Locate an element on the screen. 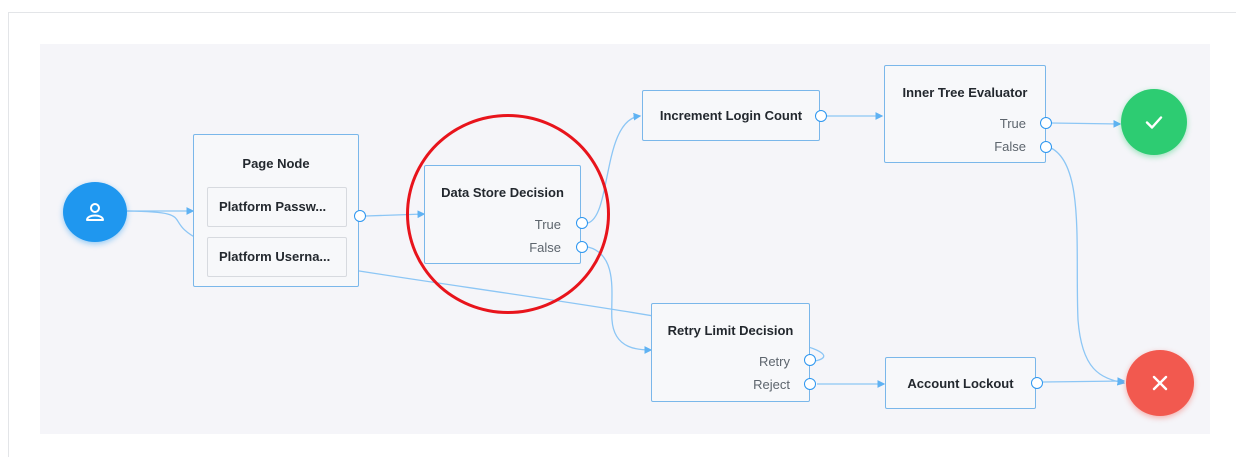  start-node is located at coordinates (95, 212).